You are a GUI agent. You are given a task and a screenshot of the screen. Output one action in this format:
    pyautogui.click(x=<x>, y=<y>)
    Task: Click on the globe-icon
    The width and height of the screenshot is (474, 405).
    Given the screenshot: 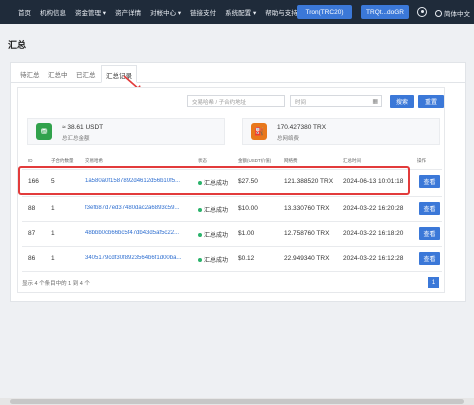 What is the action you would take?
    pyautogui.click(x=438, y=13)
    